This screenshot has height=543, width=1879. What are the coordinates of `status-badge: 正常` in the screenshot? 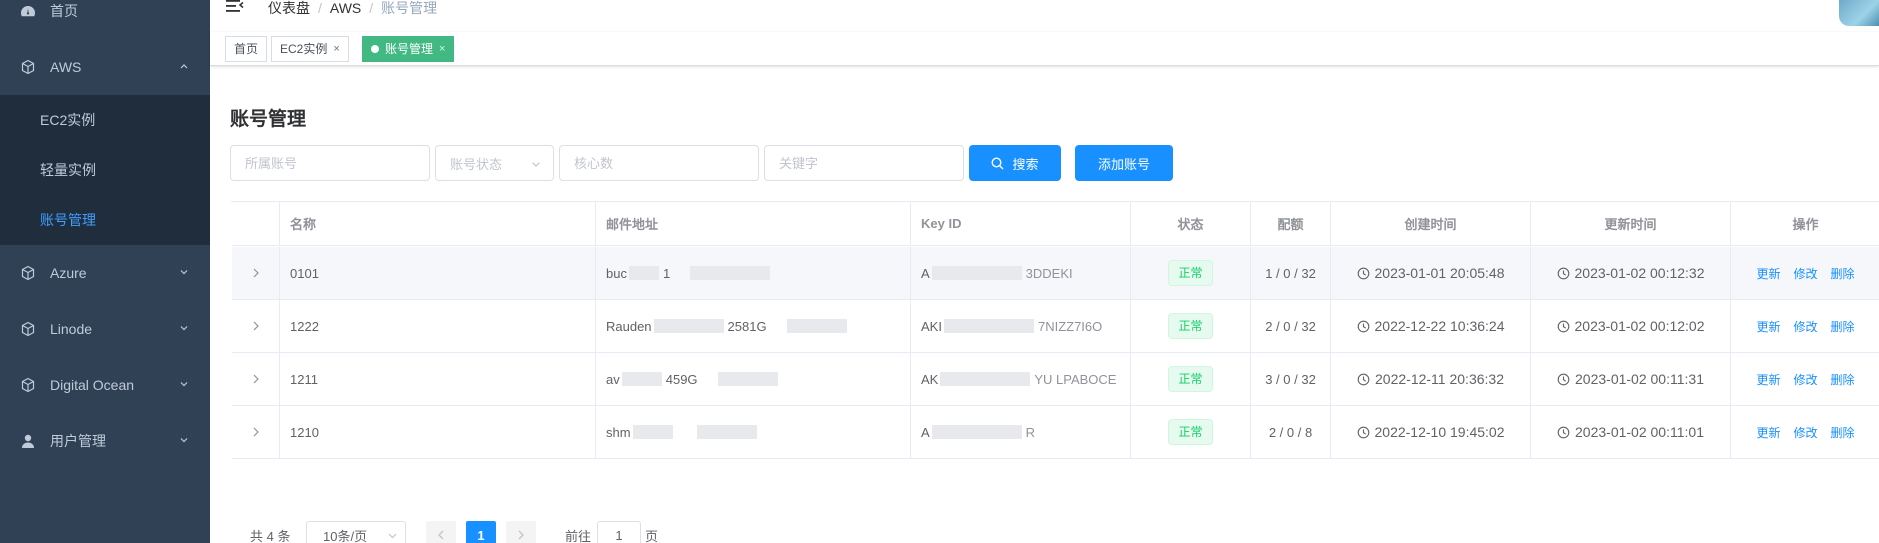 It's located at (1190, 326).